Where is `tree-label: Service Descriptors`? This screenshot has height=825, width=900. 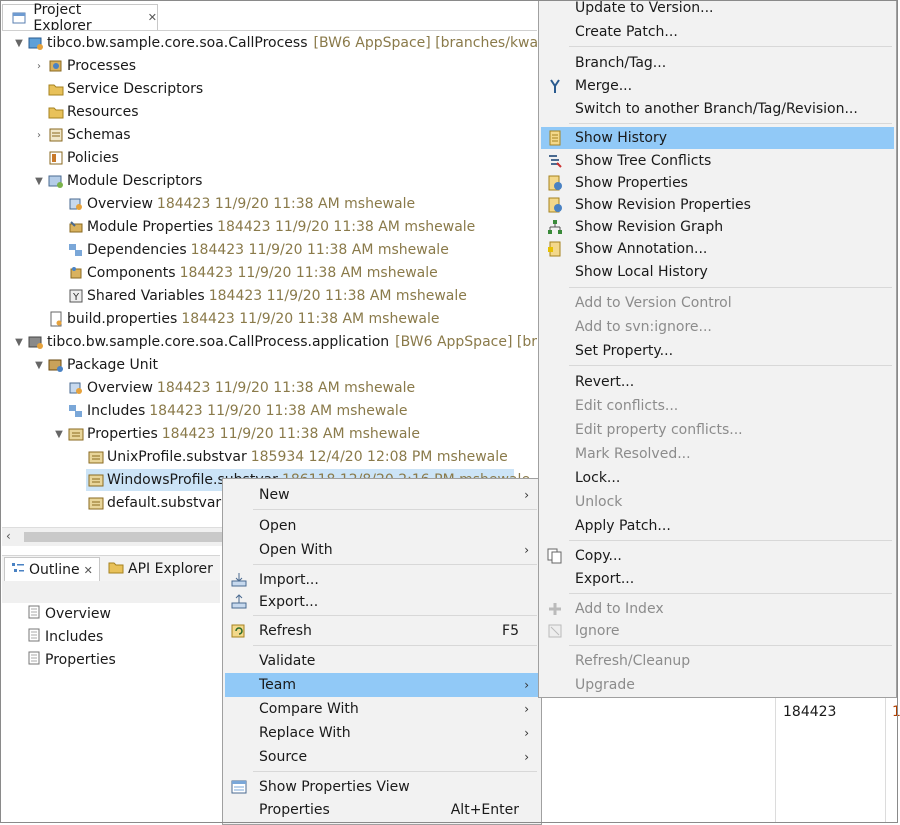 tree-label: Service Descriptors is located at coordinates (135, 89).